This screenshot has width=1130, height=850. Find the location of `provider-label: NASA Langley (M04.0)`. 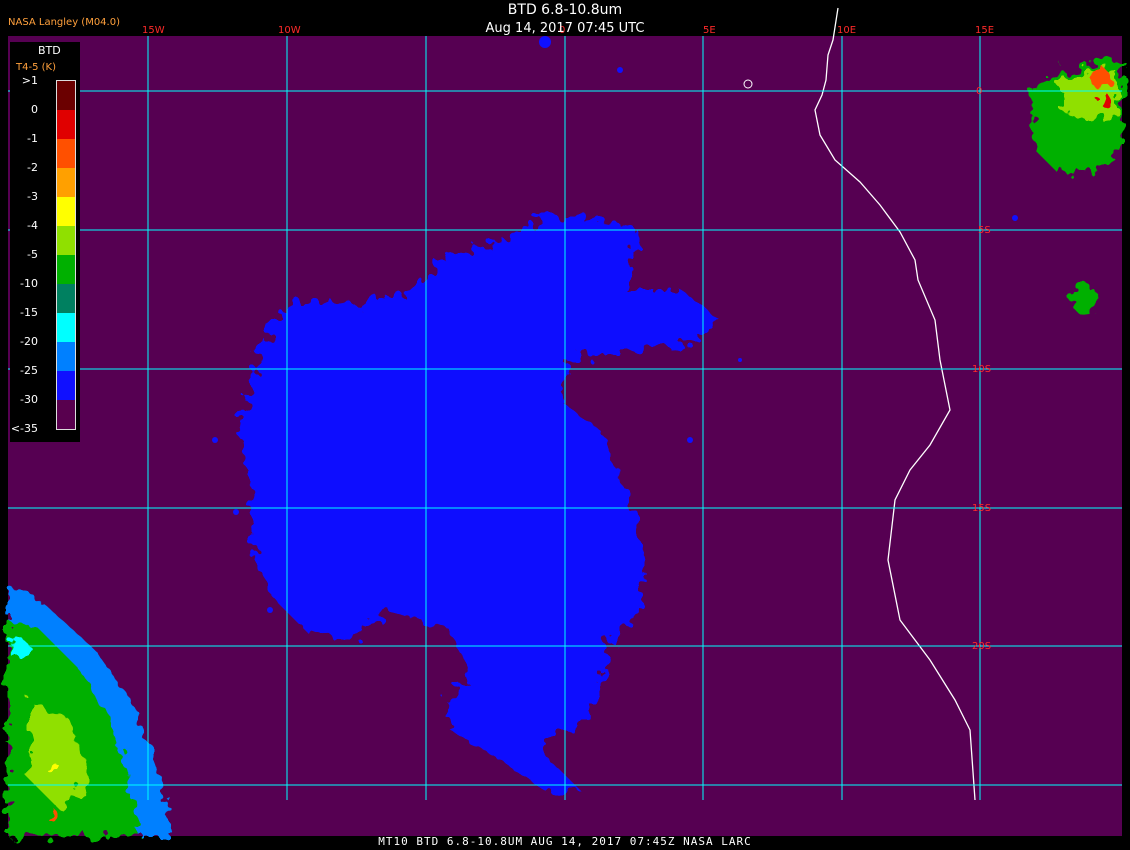

provider-label: NASA Langley (M04.0) is located at coordinates (64, 22).